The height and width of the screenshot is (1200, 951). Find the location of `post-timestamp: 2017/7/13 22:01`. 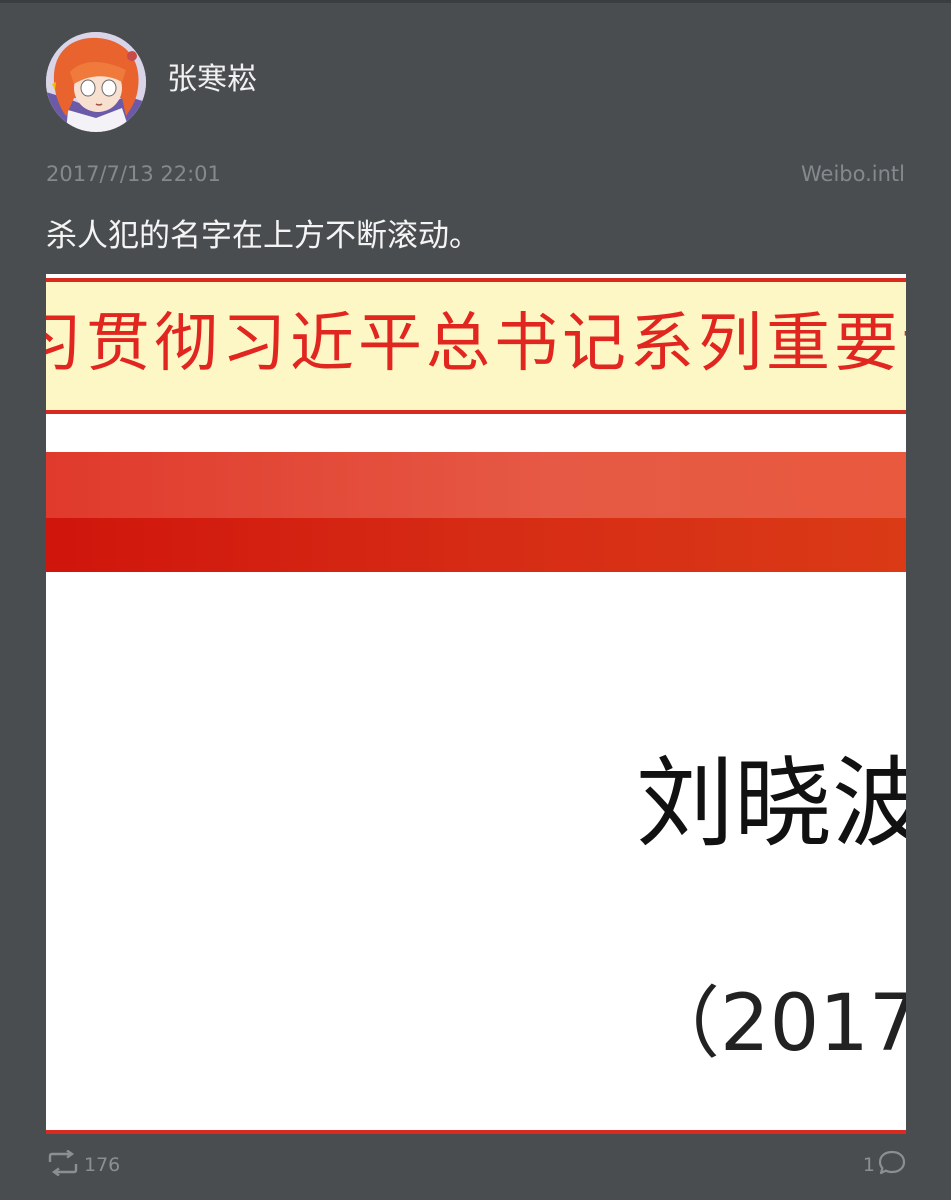

post-timestamp: 2017/7/13 22:01 is located at coordinates (133, 174).